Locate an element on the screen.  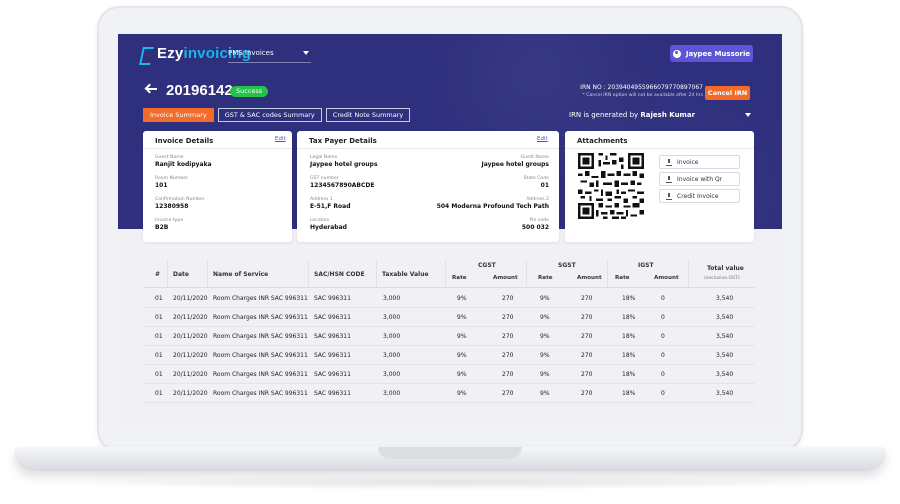
back-arrow-icon is located at coordinates (151, 89).